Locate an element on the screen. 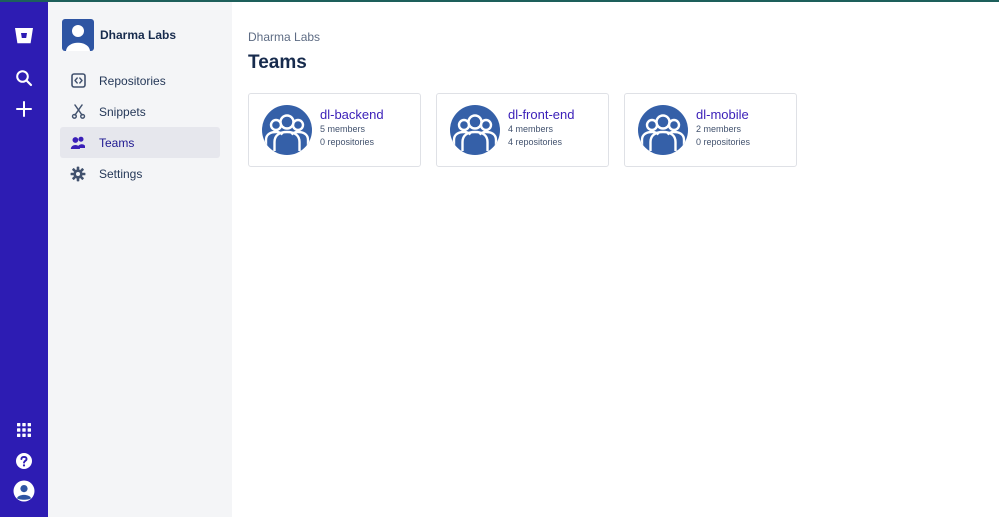 This screenshot has width=999, height=517. people-icon is located at coordinates (78, 143).